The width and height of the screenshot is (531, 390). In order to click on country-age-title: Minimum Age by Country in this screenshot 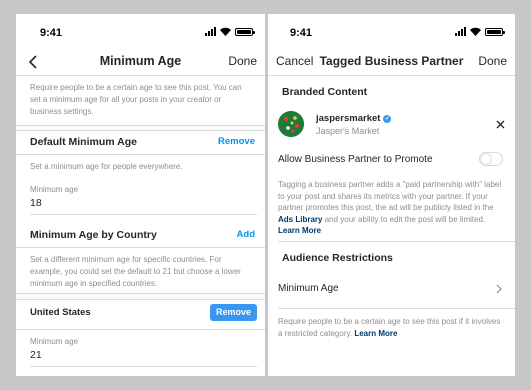, I will do `click(93, 235)`.